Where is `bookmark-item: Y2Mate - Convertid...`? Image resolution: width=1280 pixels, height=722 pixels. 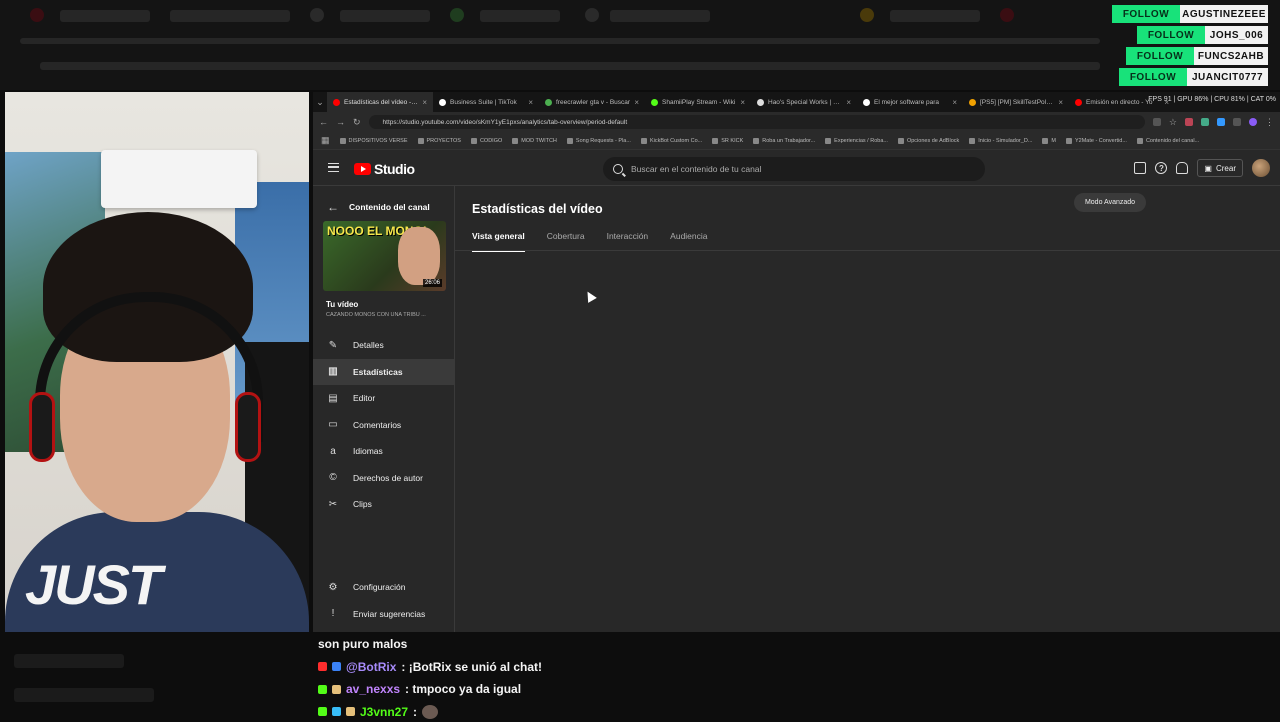 bookmark-item: Y2Mate - Convertid... is located at coordinates (1096, 140).